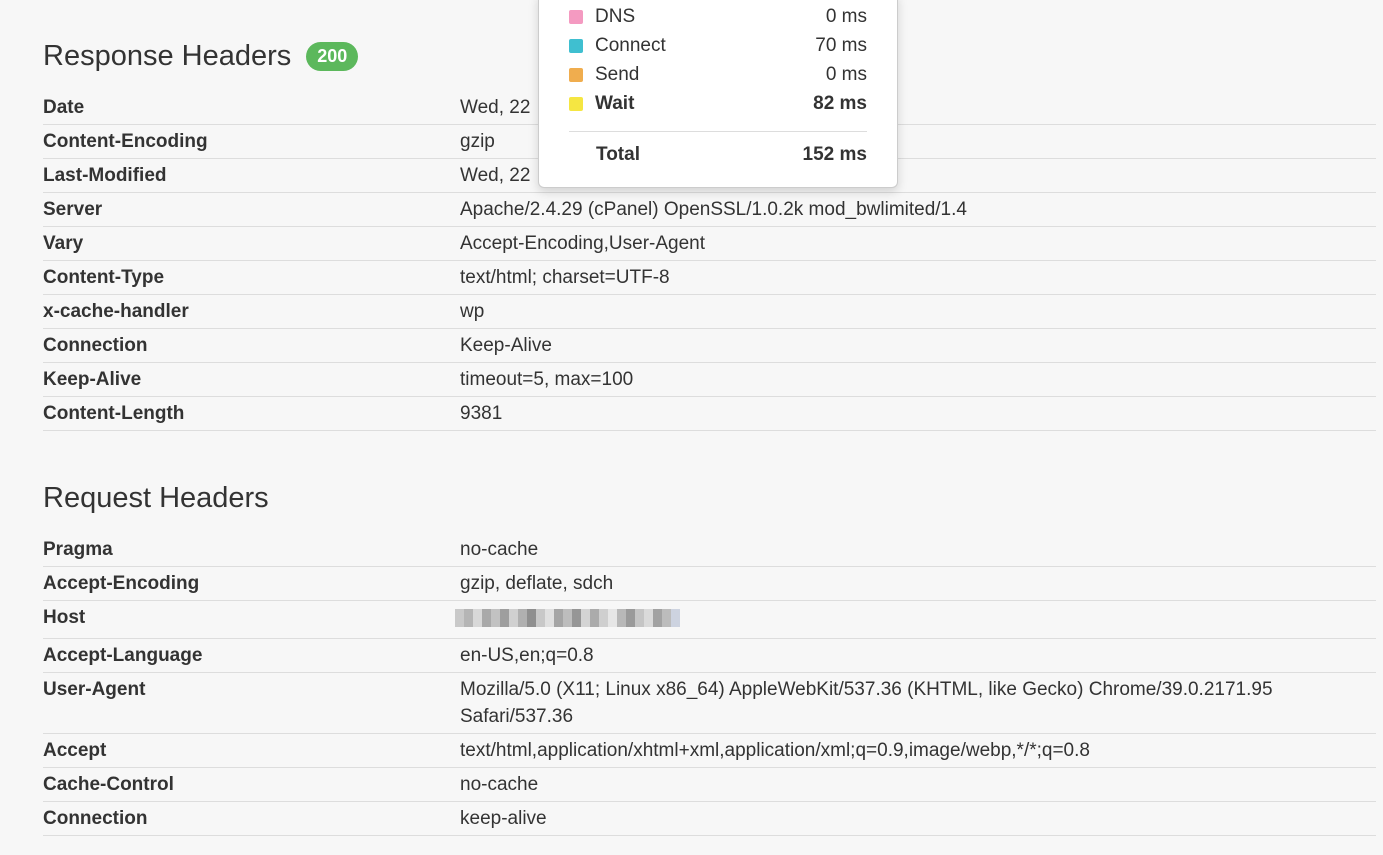 This screenshot has width=1383, height=855. I want to click on header-row: Pragma no-cache, so click(709, 550).